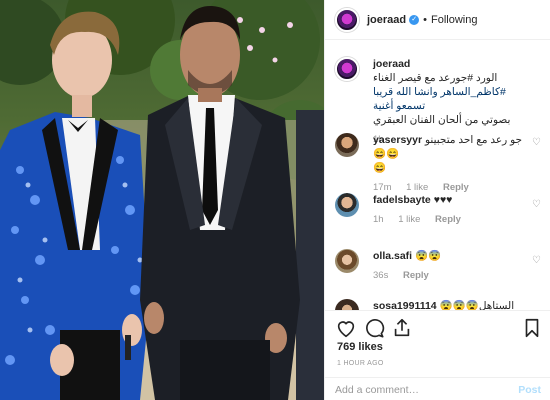  I want to click on comment-icon, so click(374, 328).